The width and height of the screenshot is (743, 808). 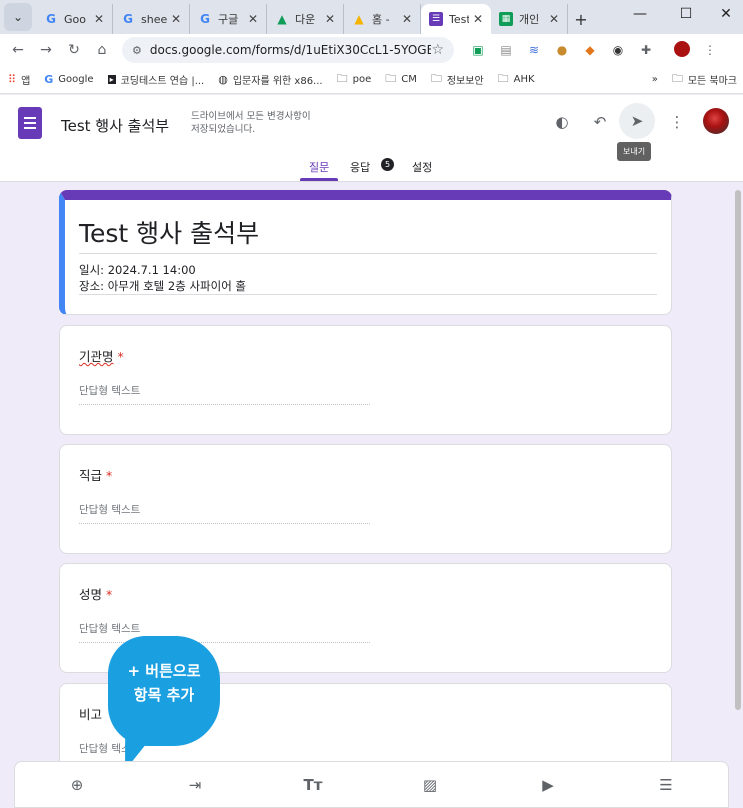 What do you see at coordinates (640, 14) in the screenshot?
I see `minimize-icon: —` at bounding box center [640, 14].